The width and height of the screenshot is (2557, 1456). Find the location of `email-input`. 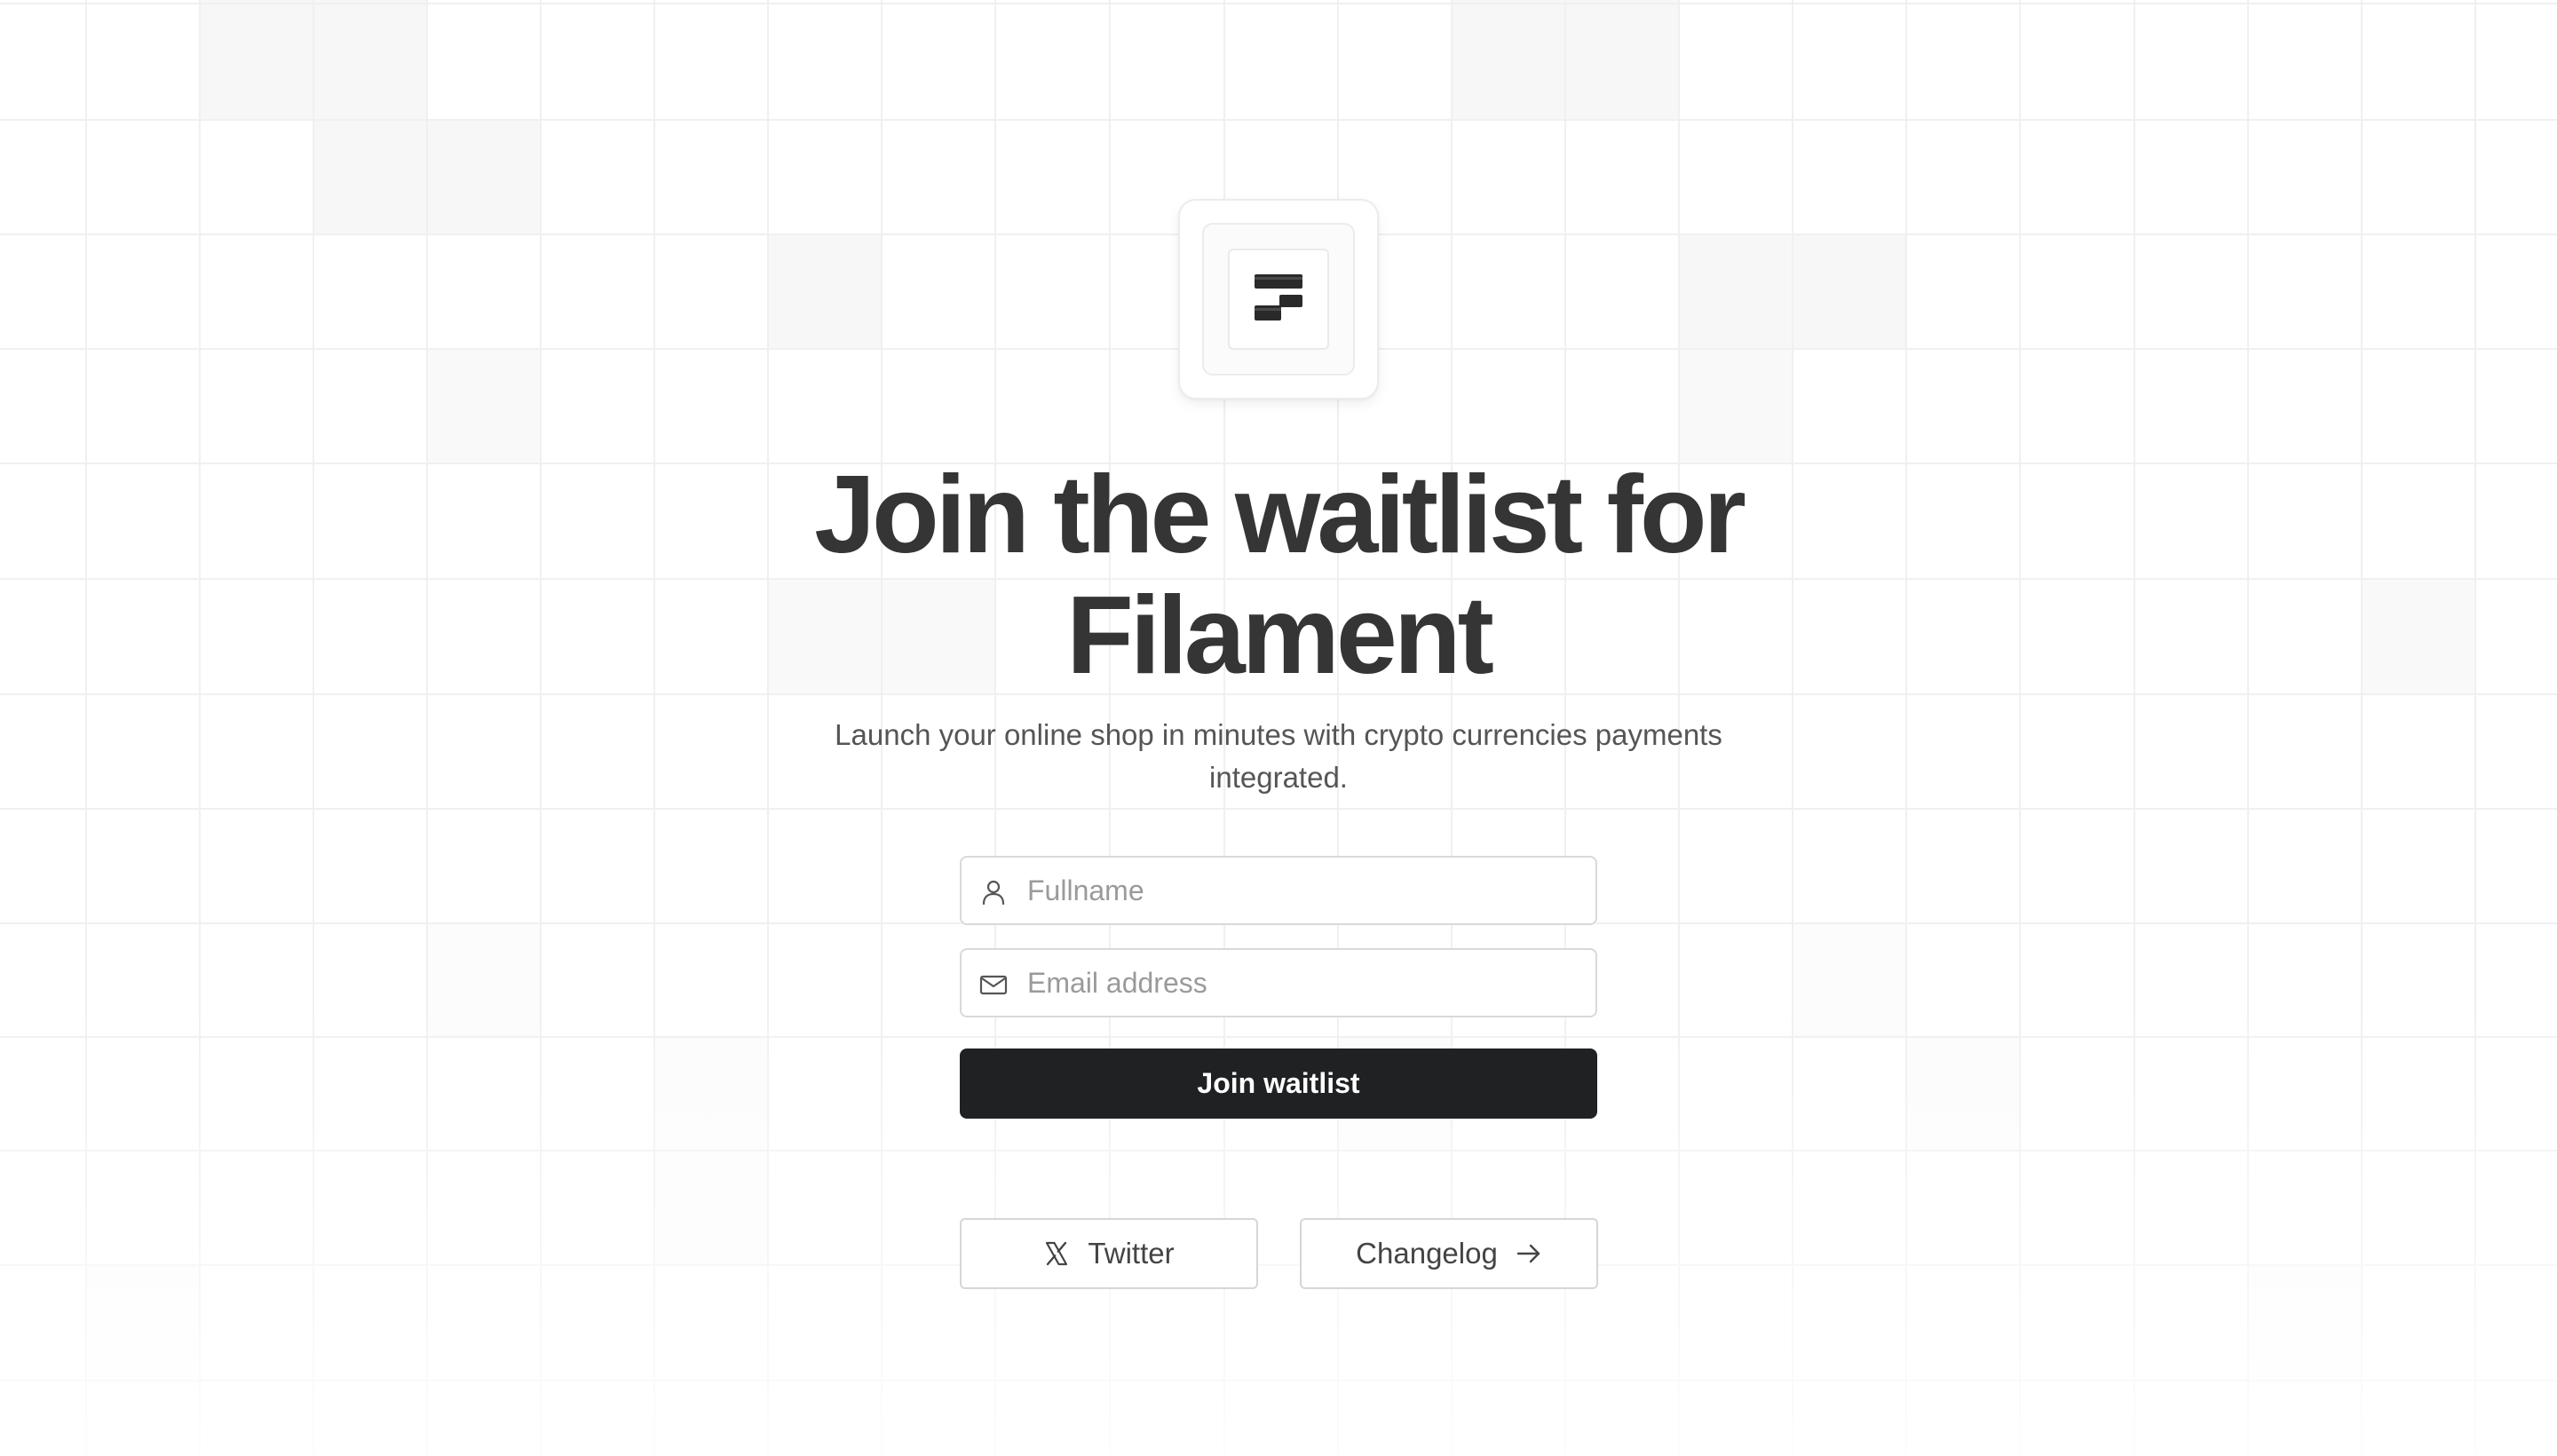

email-input is located at coordinates (1302, 983).